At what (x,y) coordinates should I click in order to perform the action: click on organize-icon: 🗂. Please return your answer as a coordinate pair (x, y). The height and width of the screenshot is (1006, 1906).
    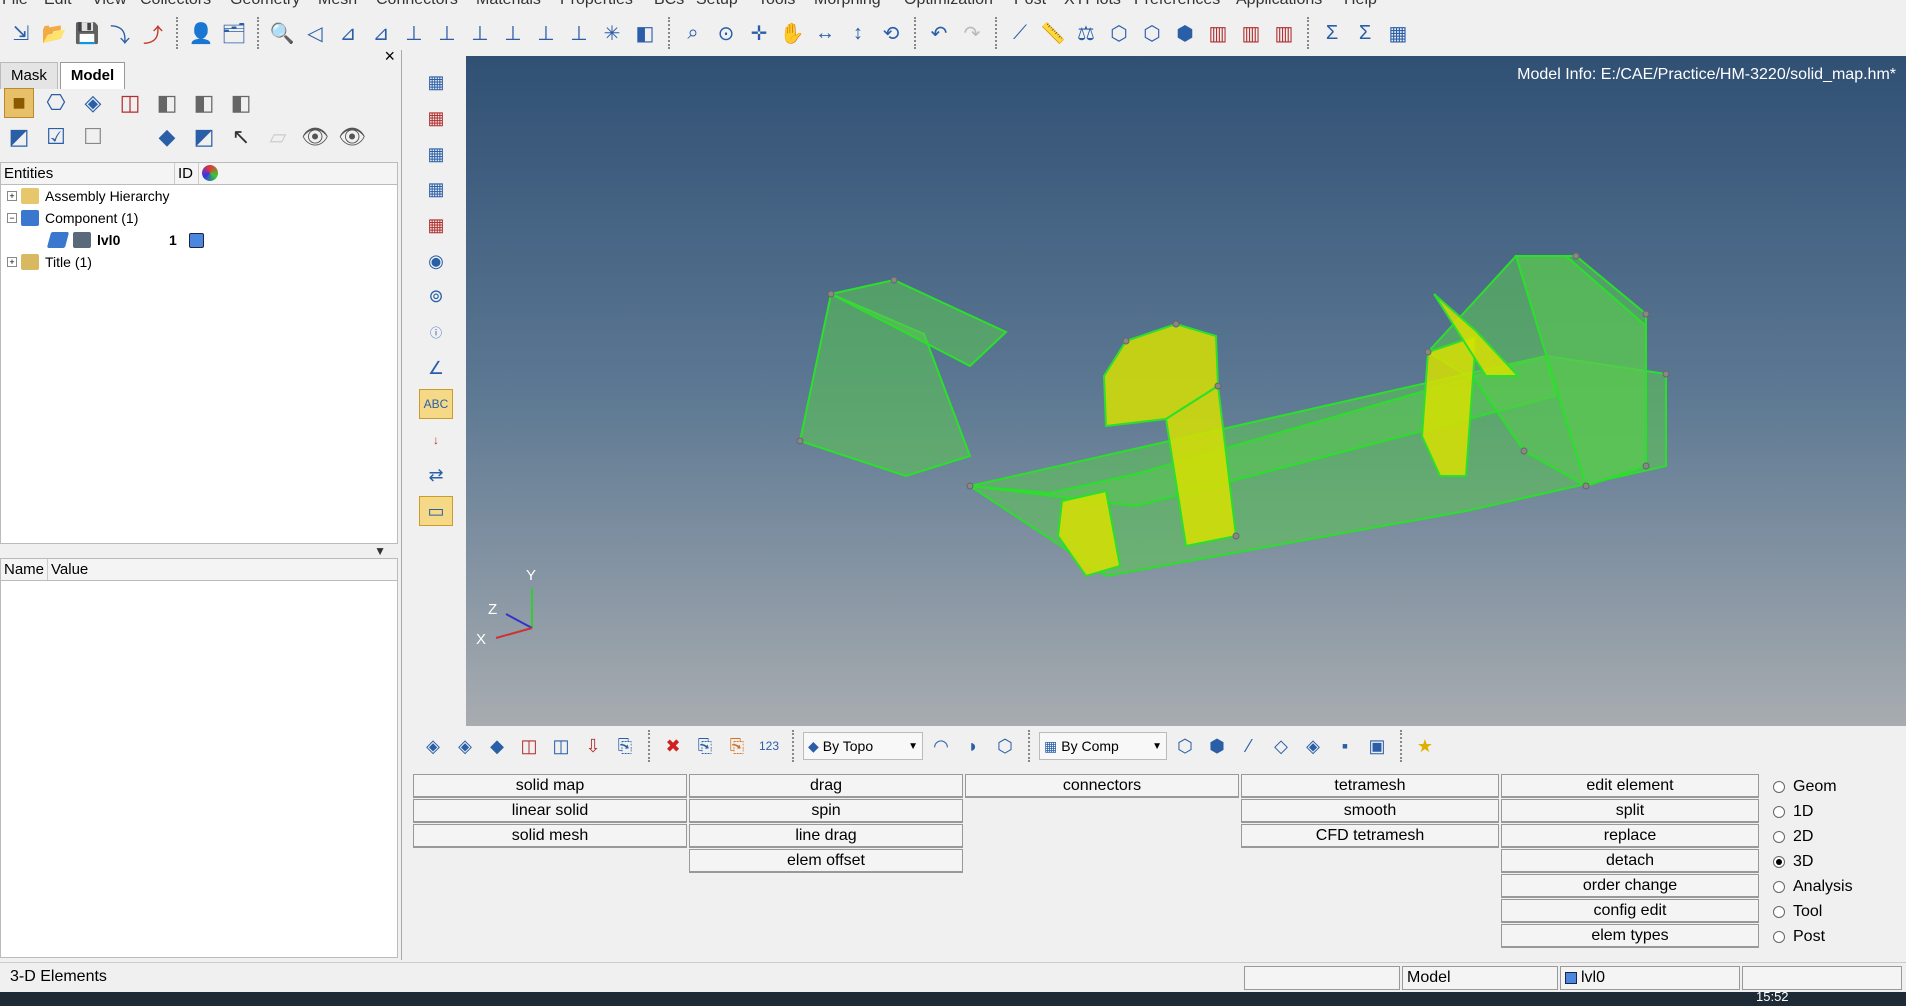
    Looking at the image, I should click on (234, 33).